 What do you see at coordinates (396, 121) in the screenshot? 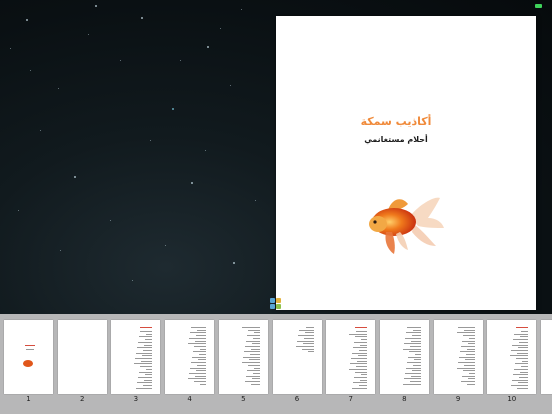
I see `book-title: أكاذيب سمكة` at bounding box center [396, 121].